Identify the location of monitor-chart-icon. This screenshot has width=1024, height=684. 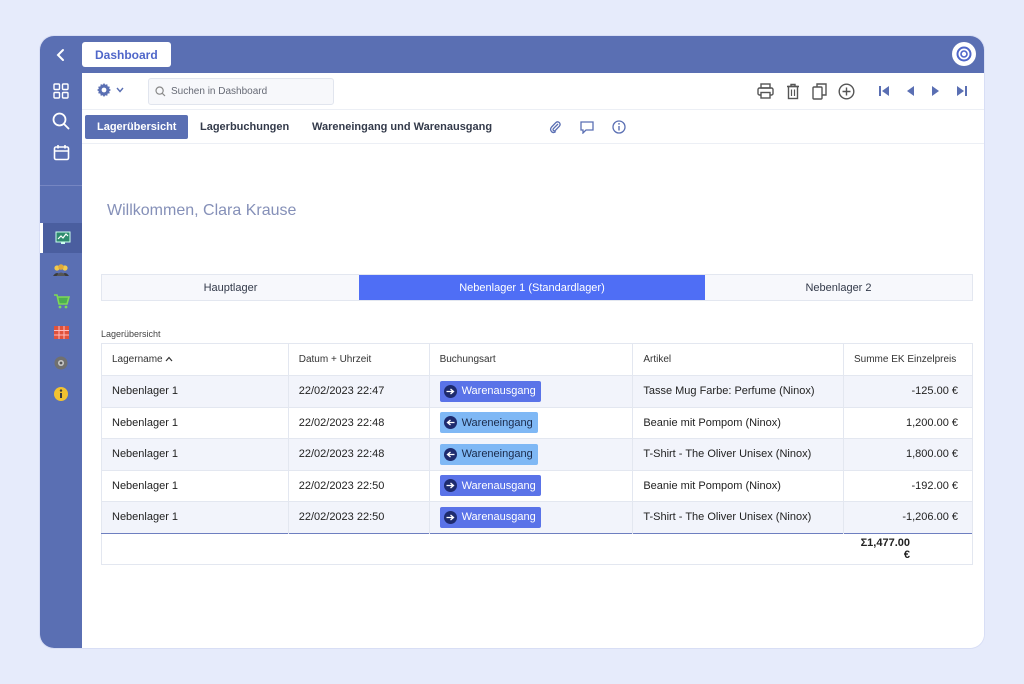
(62, 237).